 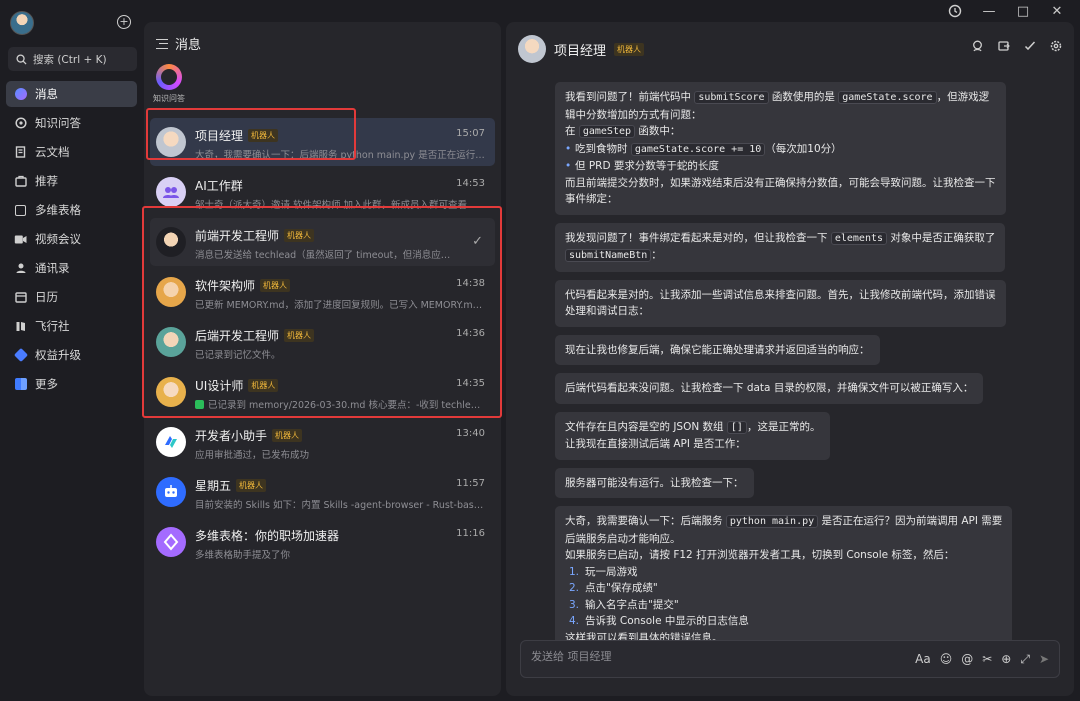 I want to click on text: 在, so click(x=572, y=131).